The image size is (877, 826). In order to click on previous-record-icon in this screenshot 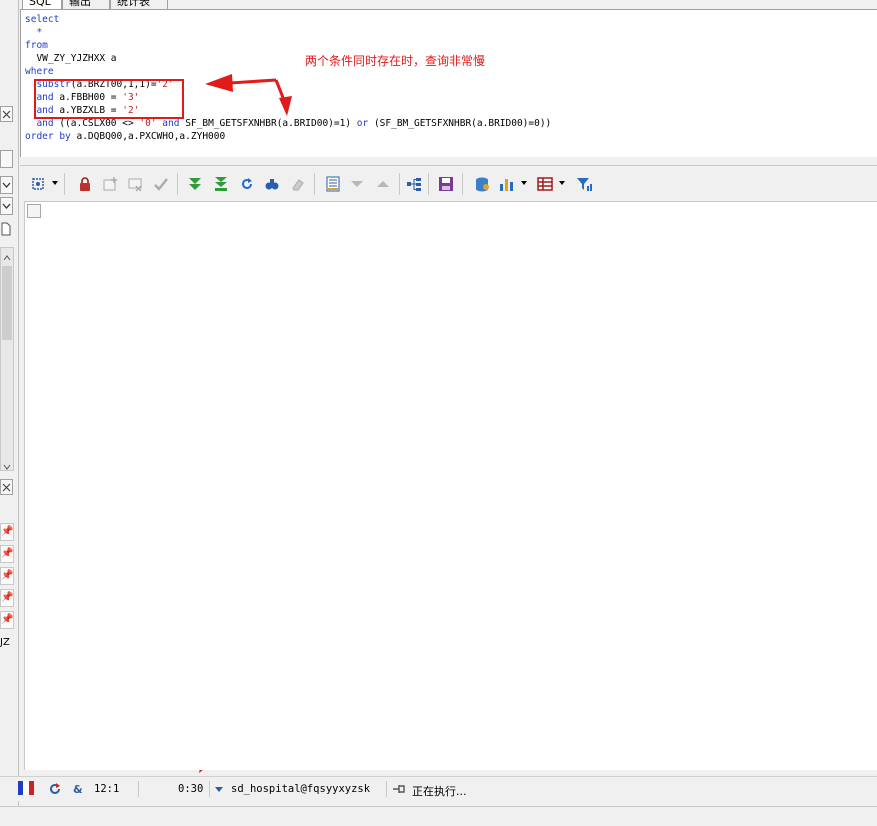, I will do `click(383, 184)`.